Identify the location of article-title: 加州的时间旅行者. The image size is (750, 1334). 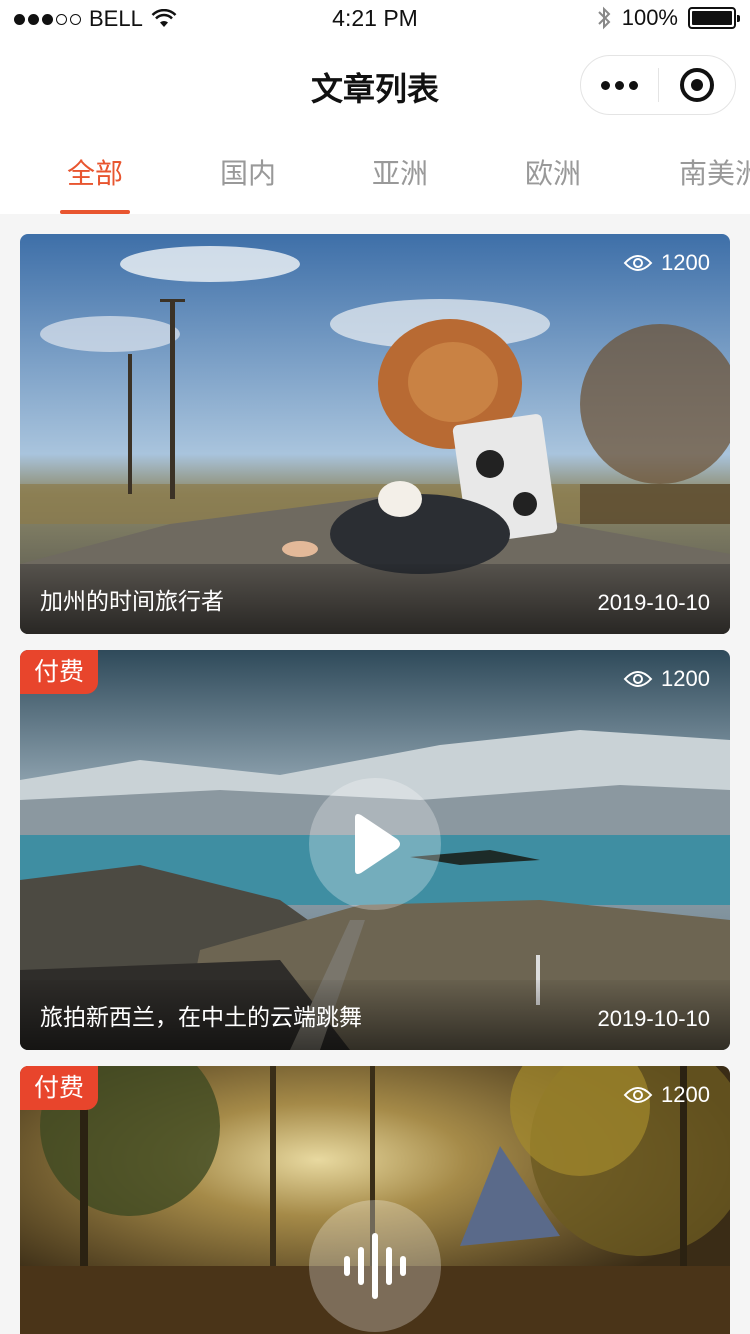
(132, 601).